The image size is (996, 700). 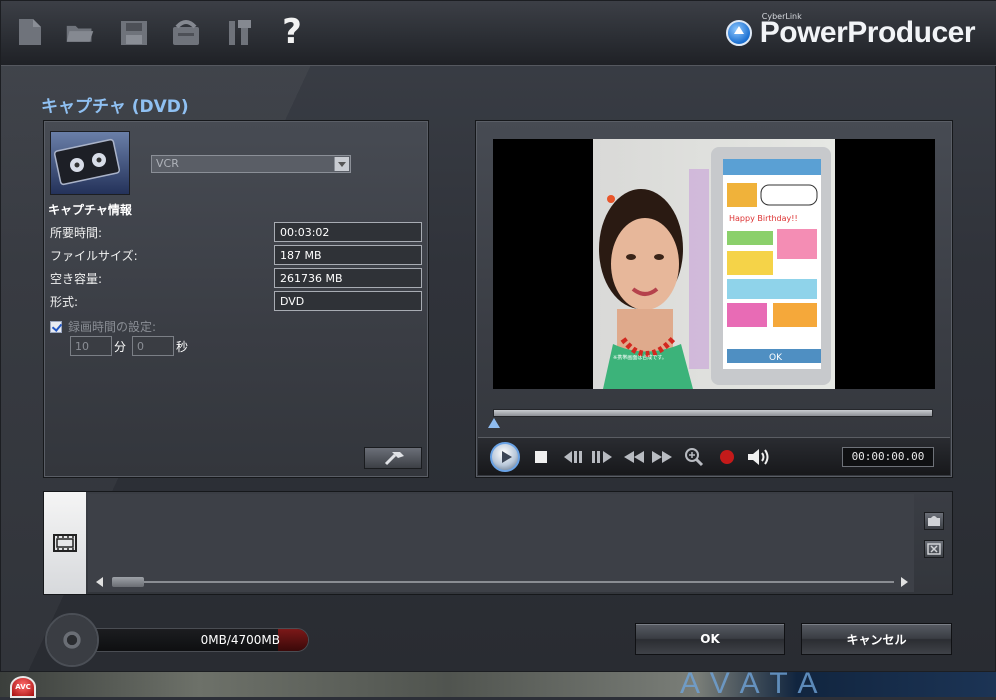 I want to click on phone-ok-text: OK, so click(x=776, y=358).